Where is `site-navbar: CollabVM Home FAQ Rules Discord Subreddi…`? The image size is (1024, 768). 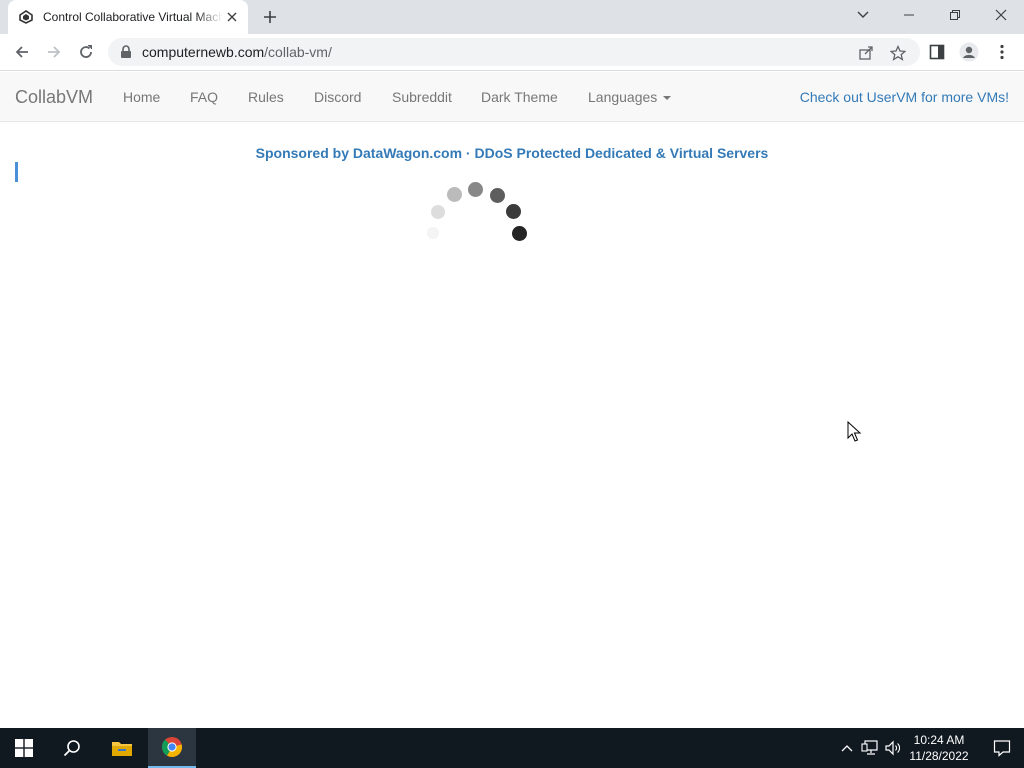 site-navbar: CollabVM Home FAQ Rules Discord Subreddi… is located at coordinates (512, 97).